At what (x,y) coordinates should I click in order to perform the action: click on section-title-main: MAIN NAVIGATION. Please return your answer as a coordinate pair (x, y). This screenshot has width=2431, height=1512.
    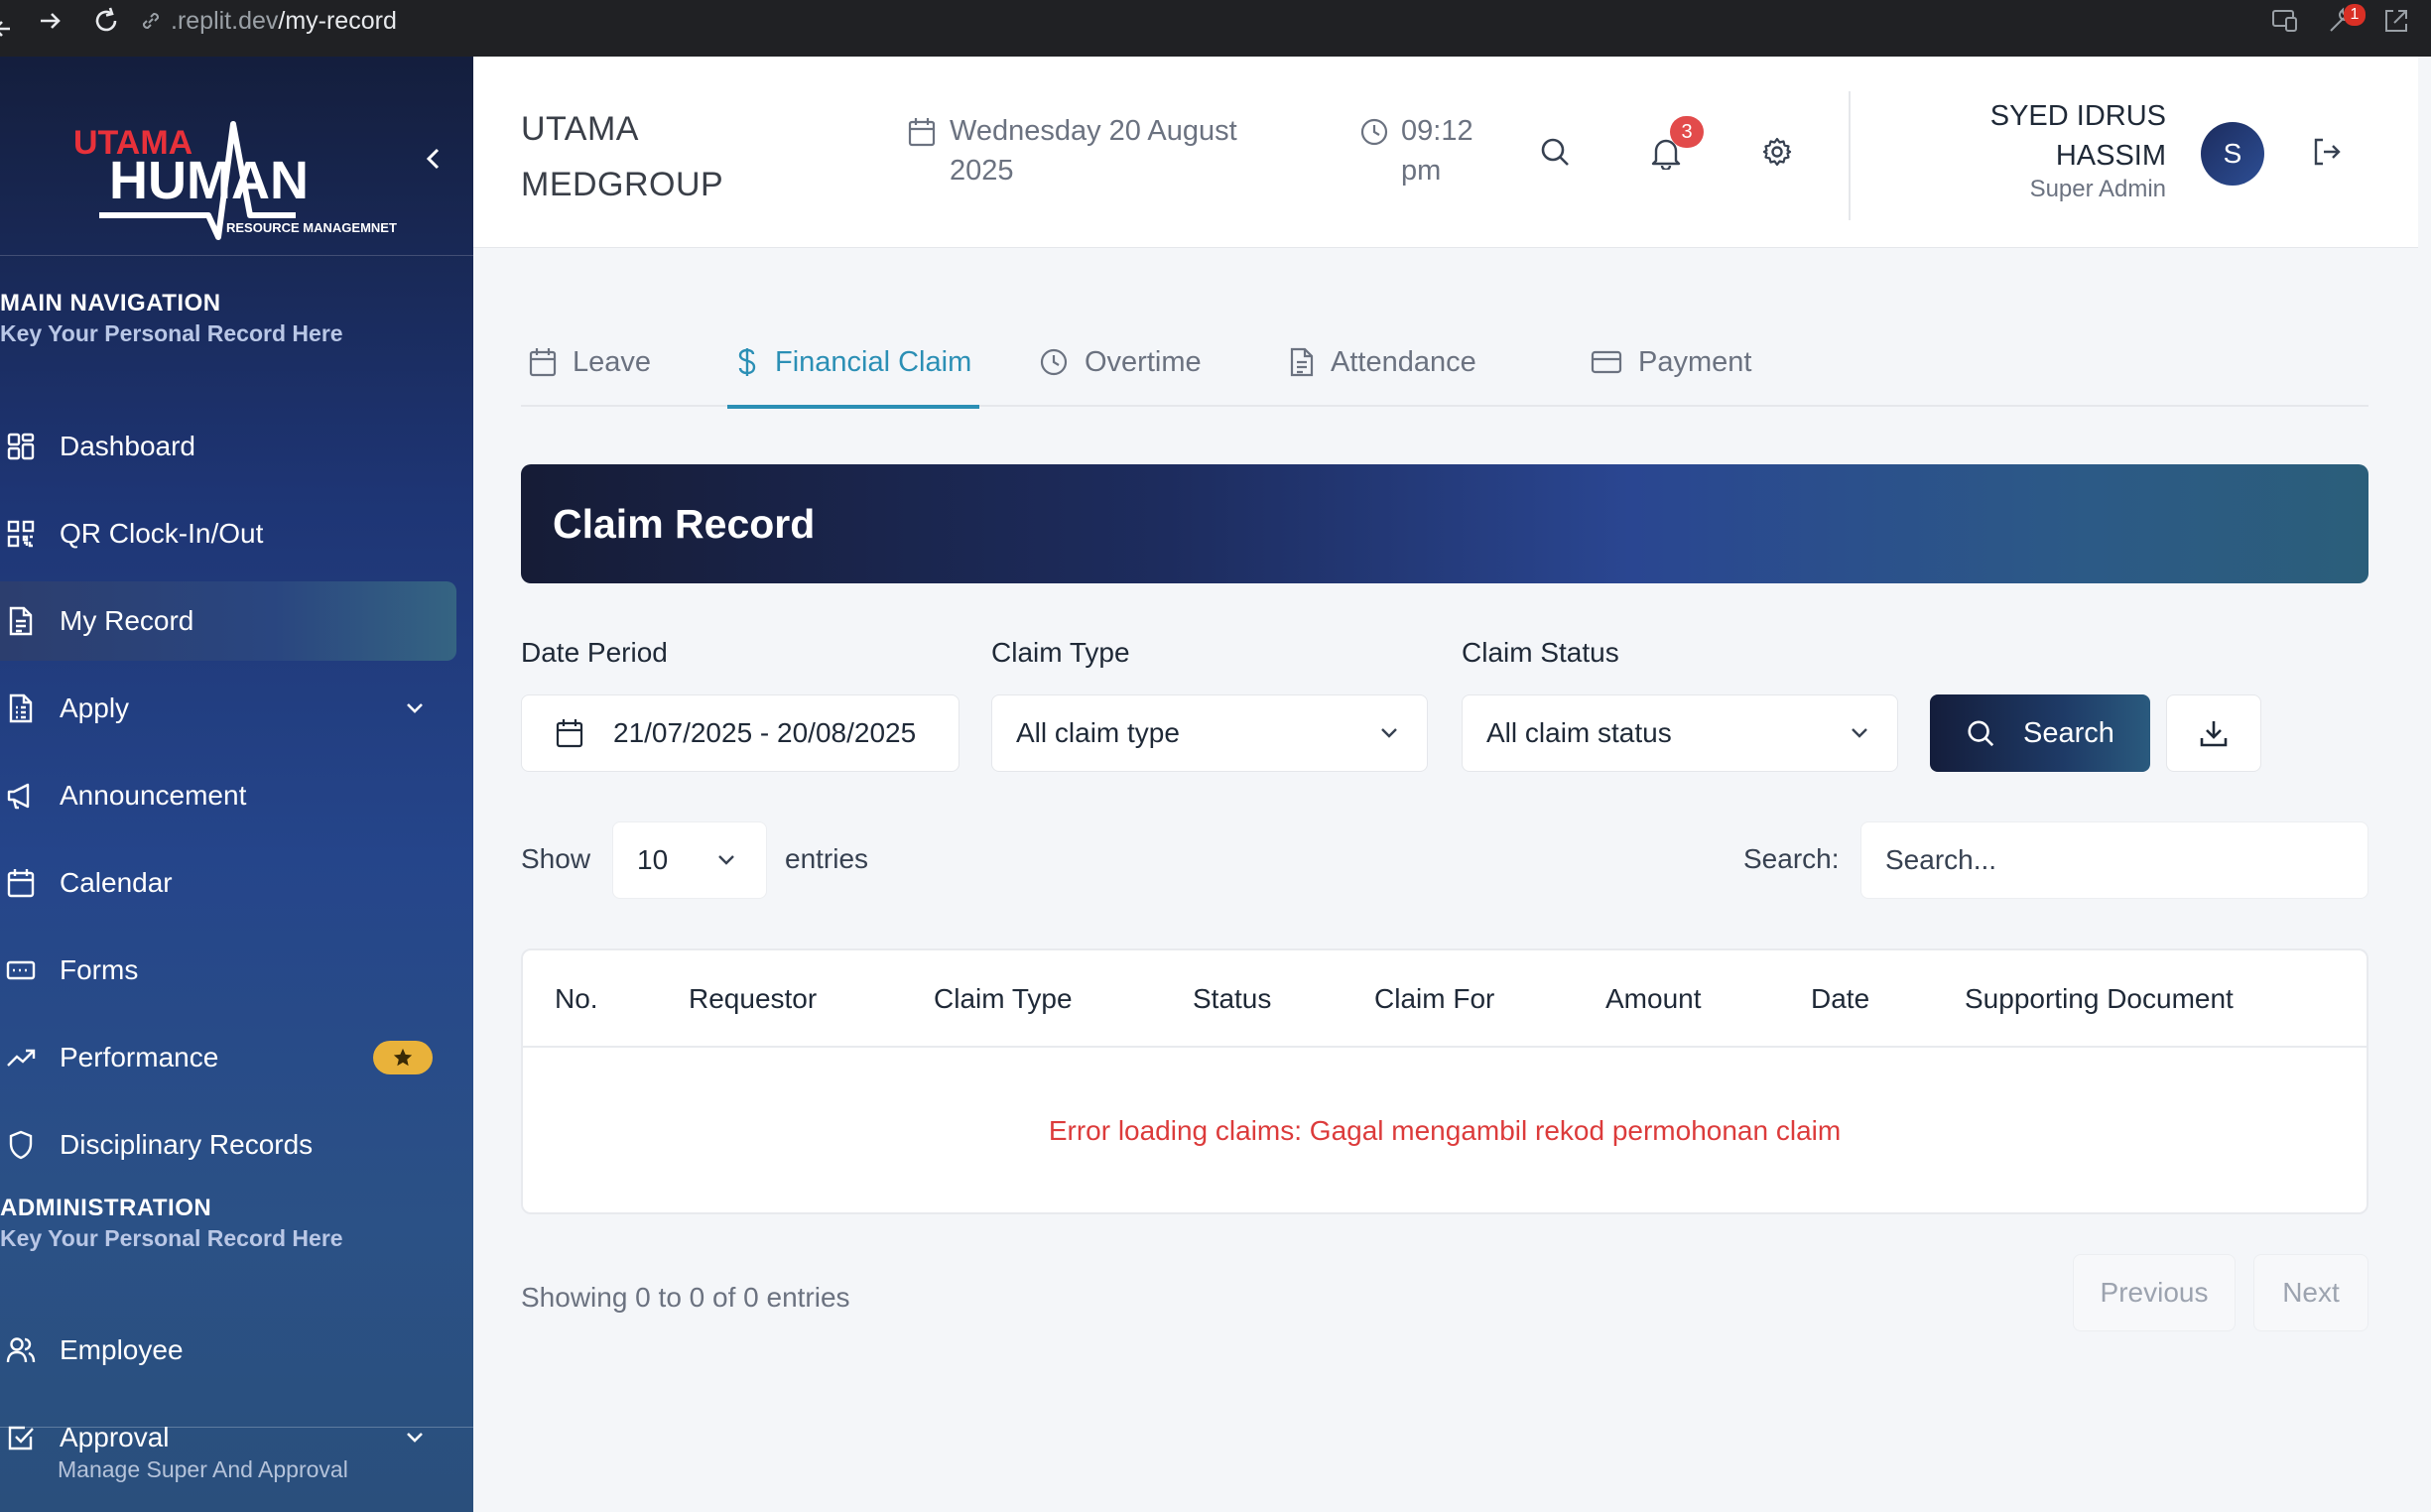
    Looking at the image, I should click on (110, 303).